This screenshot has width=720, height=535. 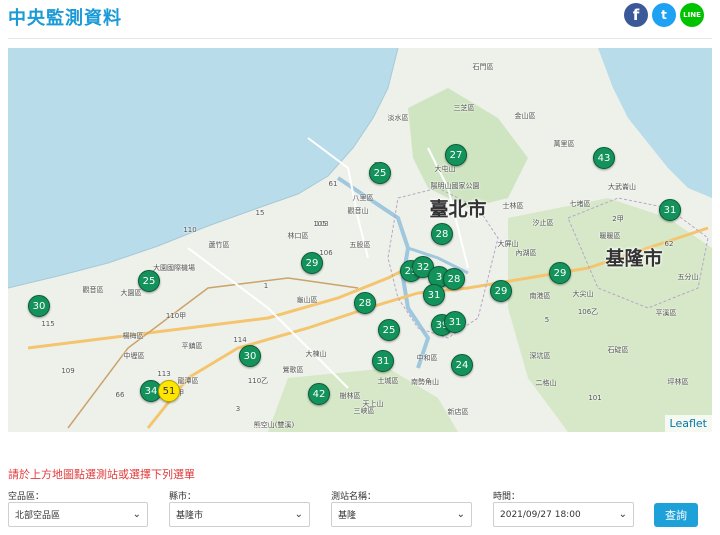 I want to click on district-label: 二格山, so click(x=546, y=383).